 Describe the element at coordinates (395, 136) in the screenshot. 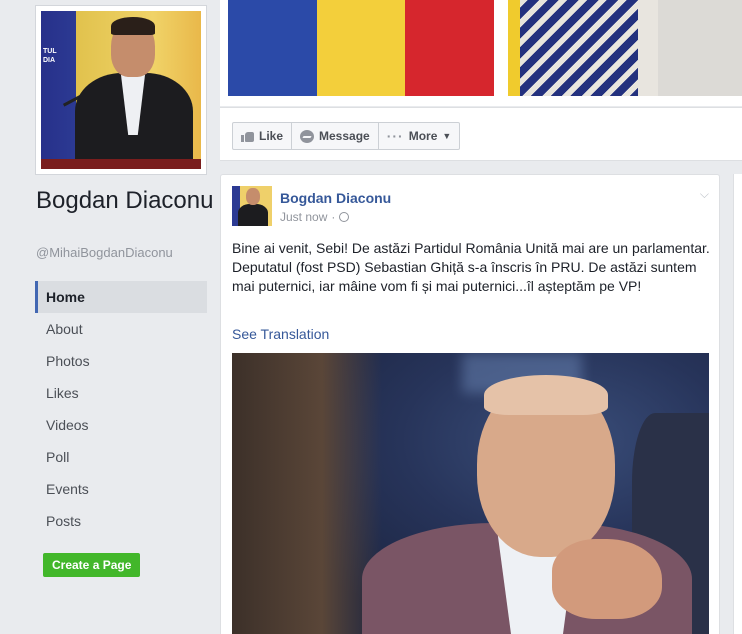

I see `dots-icon: ···` at that location.